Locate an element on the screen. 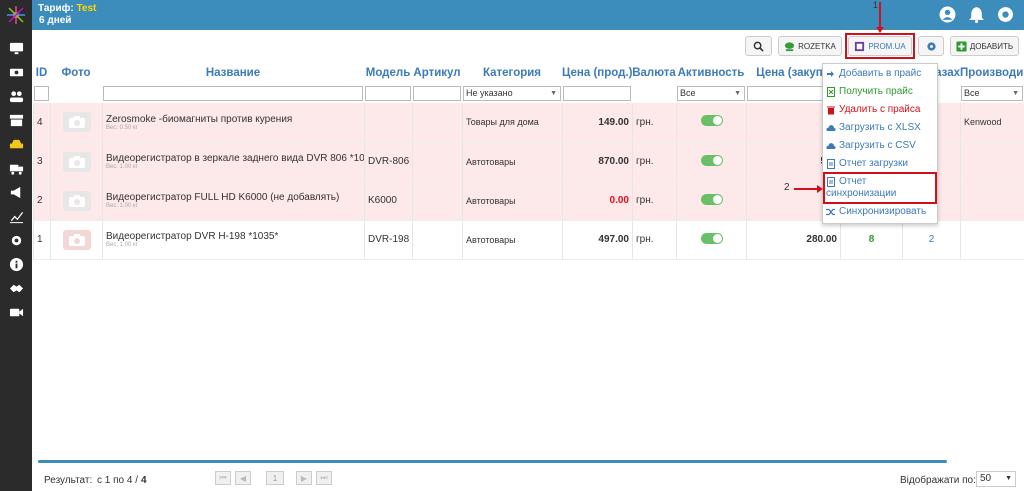 This screenshot has height=491, width=1024. menu-upload-csv: Загрузить с CSV is located at coordinates (880, 147).